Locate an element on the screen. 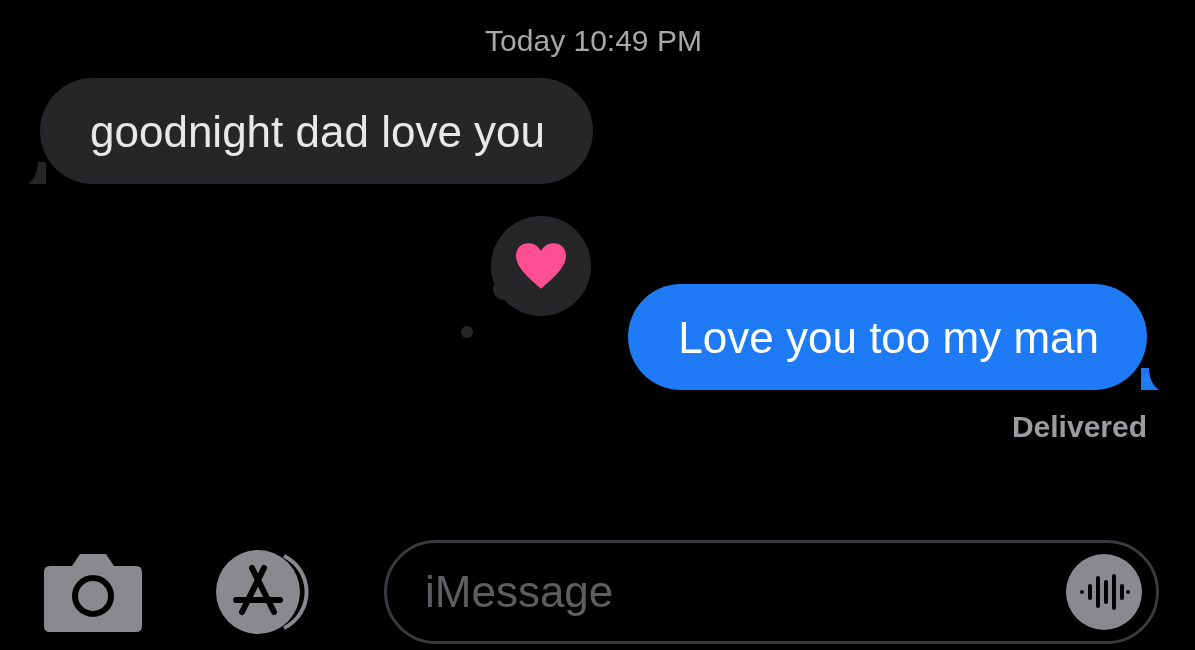 The height and width of the screenshot is (650, 1195). heart-icon is located at coordinates (541, 266).